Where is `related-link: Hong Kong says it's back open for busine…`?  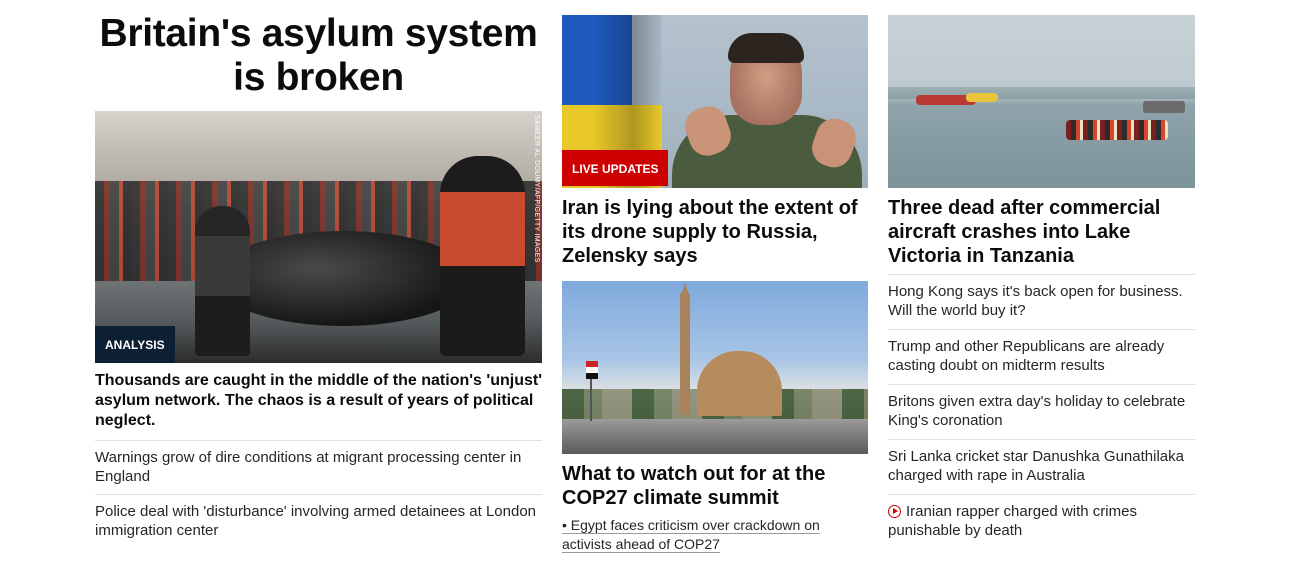
related-link: Hong Kong says it's back open for busine… is located at coordinates (1041, 301).